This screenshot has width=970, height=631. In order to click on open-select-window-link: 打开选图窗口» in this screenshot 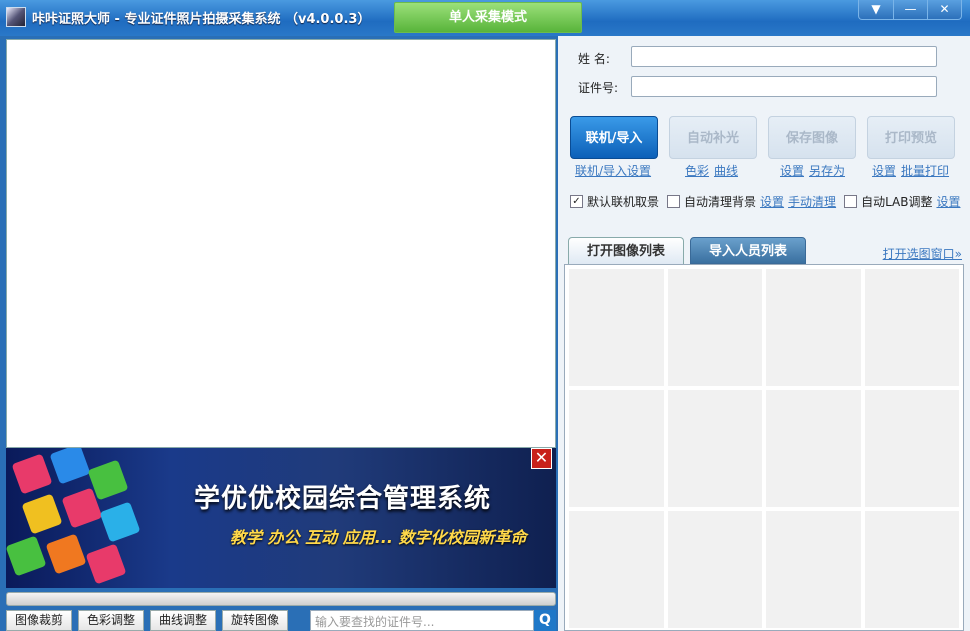, I will do `click(922, 253)`.